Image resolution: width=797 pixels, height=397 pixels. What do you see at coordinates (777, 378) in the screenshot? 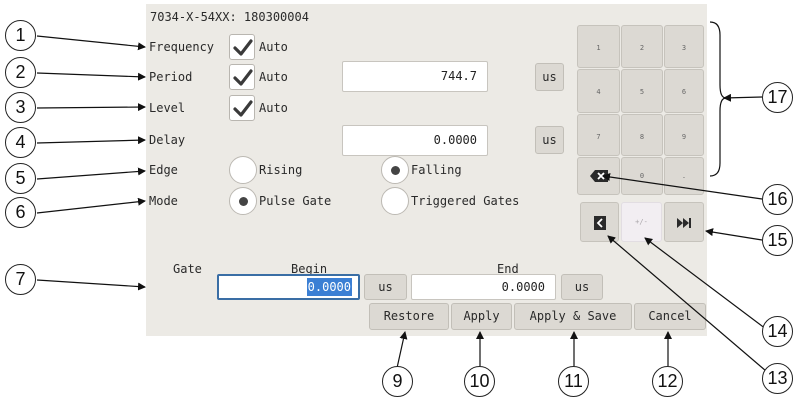
I see `callout-13: 13` at bounding box center [777, 378].